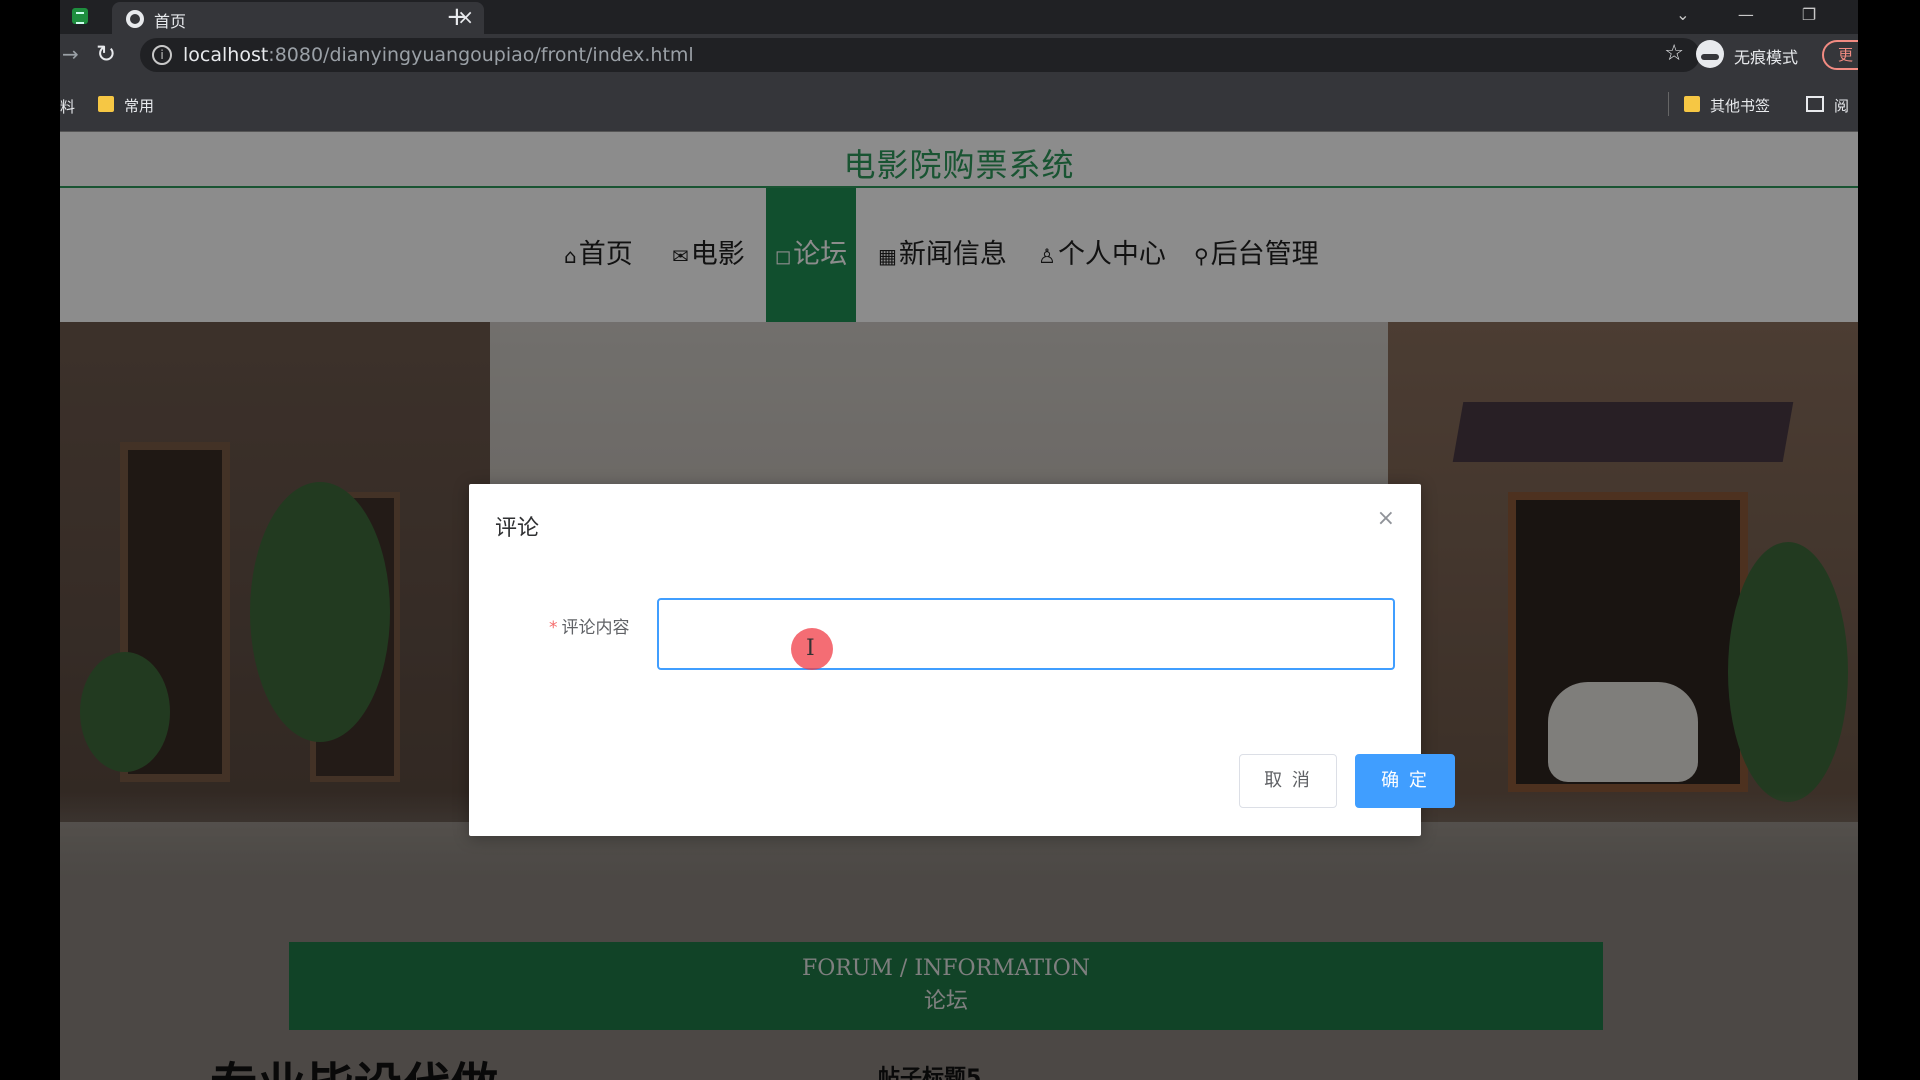 The image size is (1920, 1080). What do you see at coordinates (298, 18) in the screenshot?
I see `browser-tab: 首页 ×` at bounding box center [298, 18].